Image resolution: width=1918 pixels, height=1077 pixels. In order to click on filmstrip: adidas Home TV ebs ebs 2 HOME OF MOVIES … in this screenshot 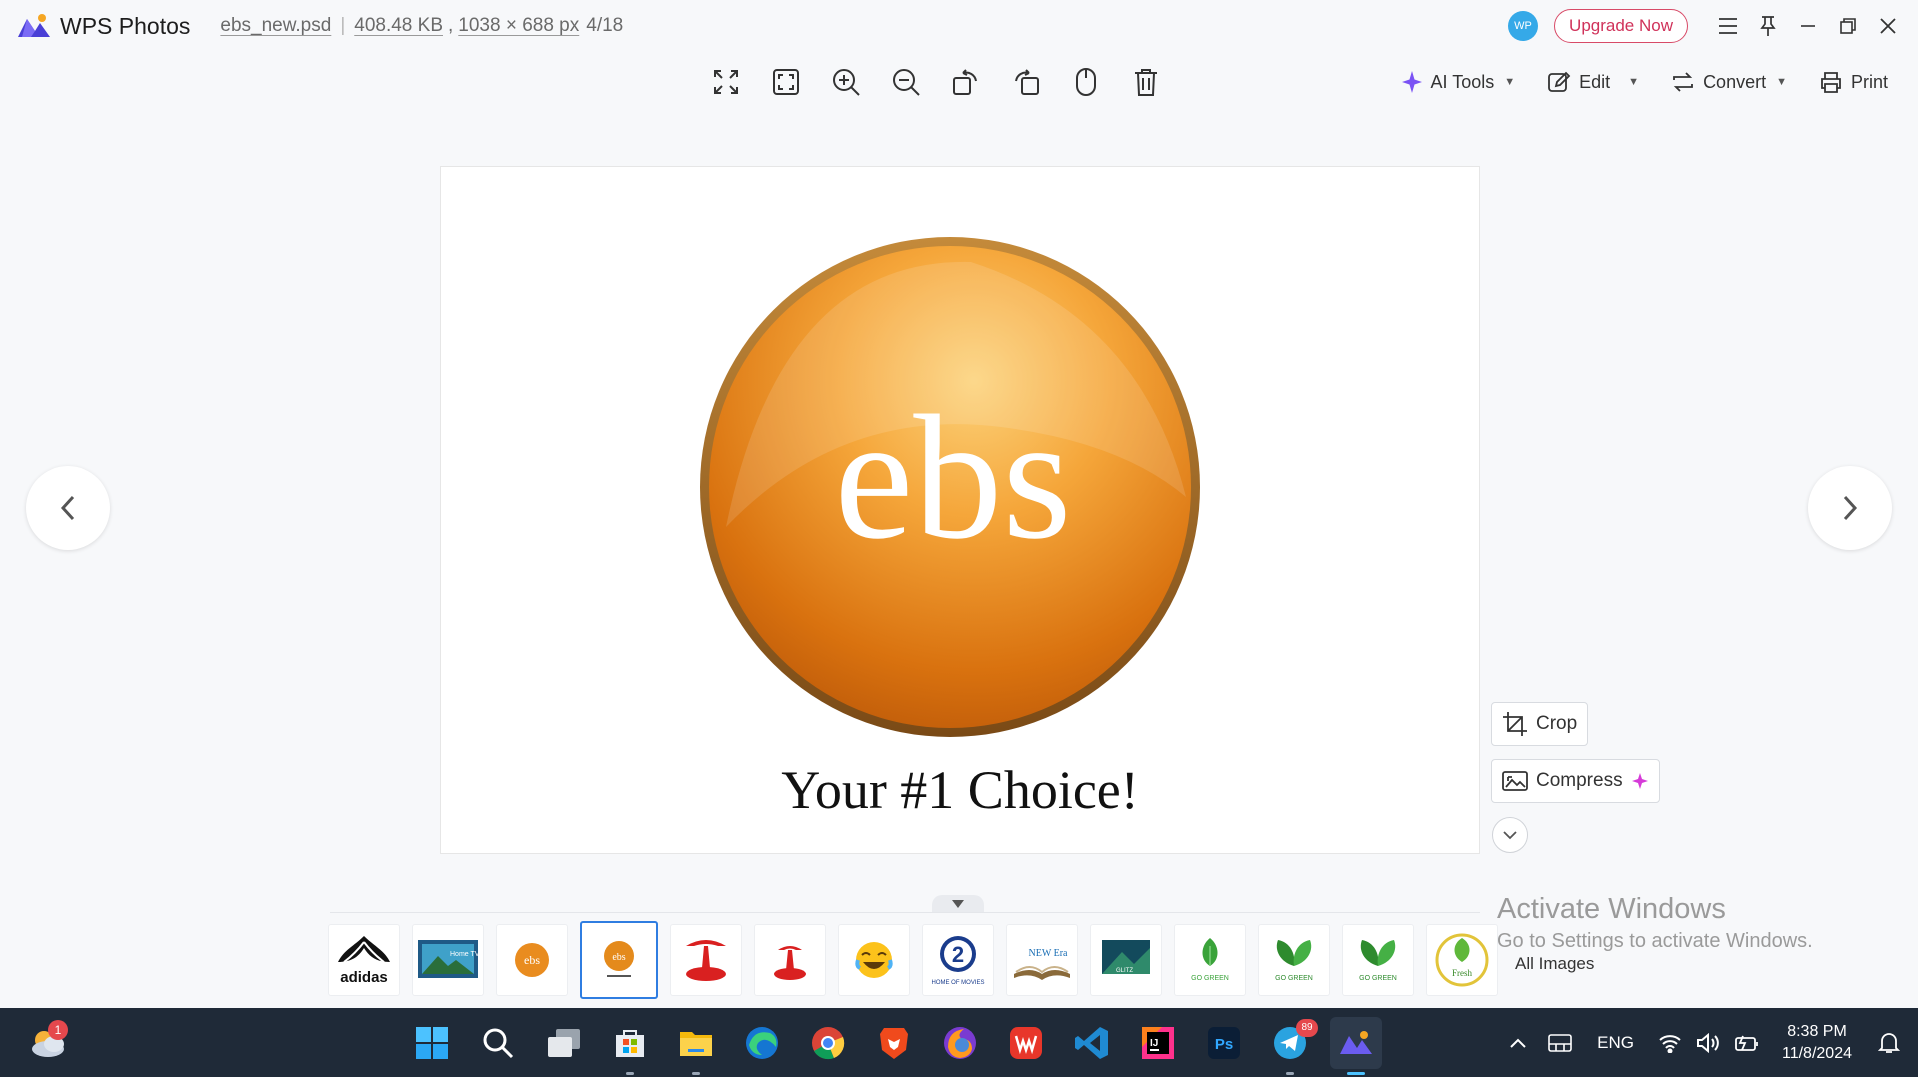, I will do `click(913, 960)`.